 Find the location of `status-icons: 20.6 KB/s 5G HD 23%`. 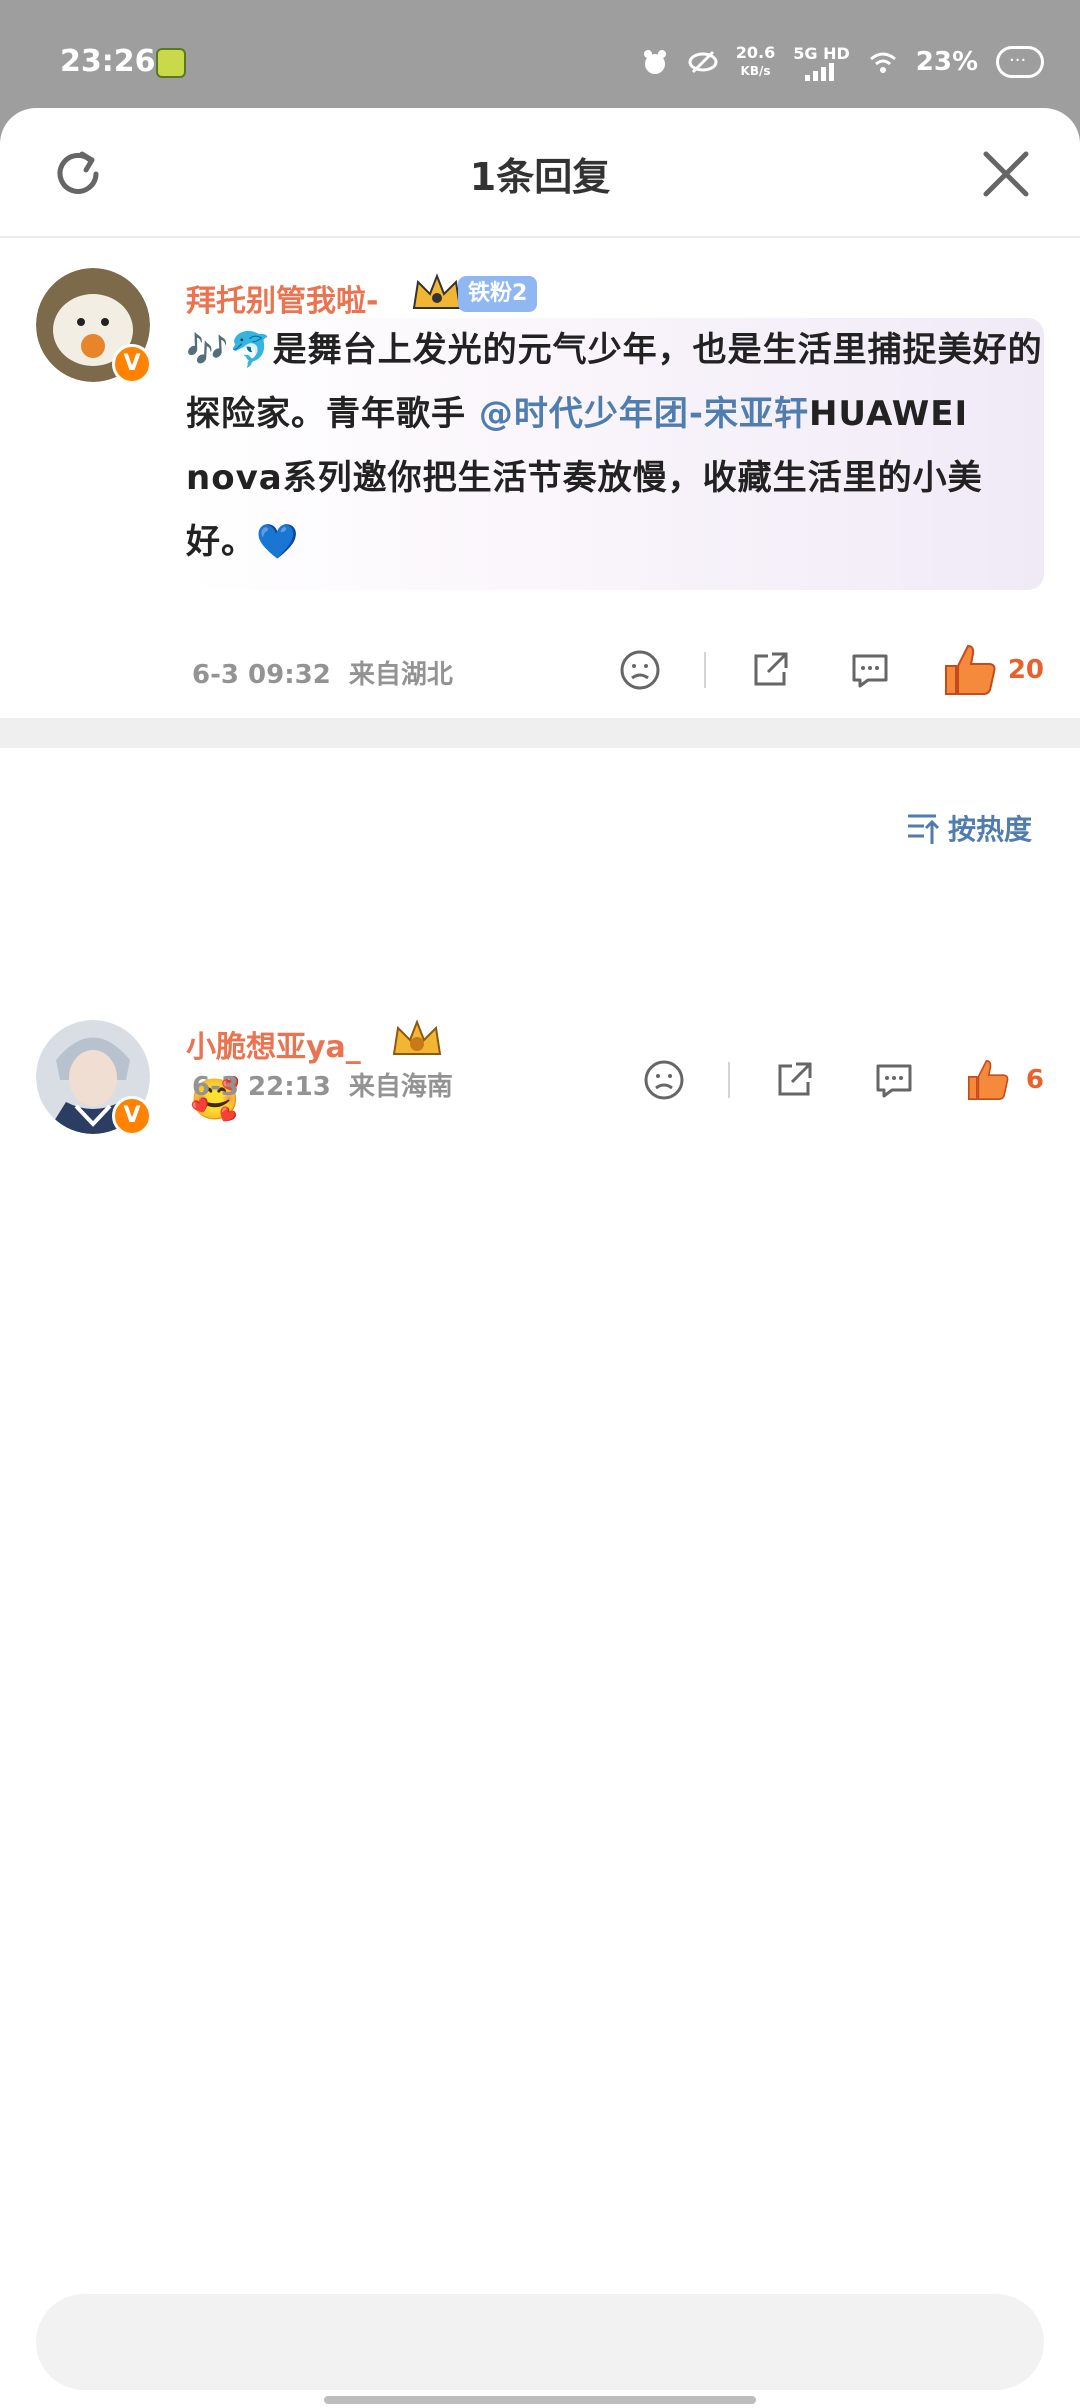

status-icons: 20.6 KB/s 5G HD 23% is located at coordinates (842, 62).